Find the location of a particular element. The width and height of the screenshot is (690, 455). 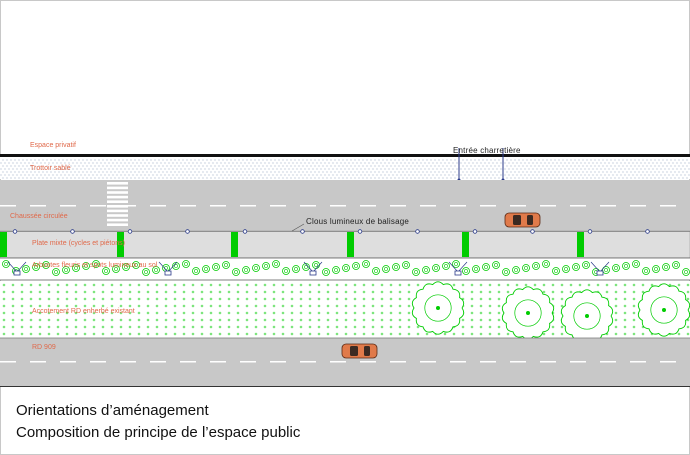

lane-dash is located at coordinates (398, 206).